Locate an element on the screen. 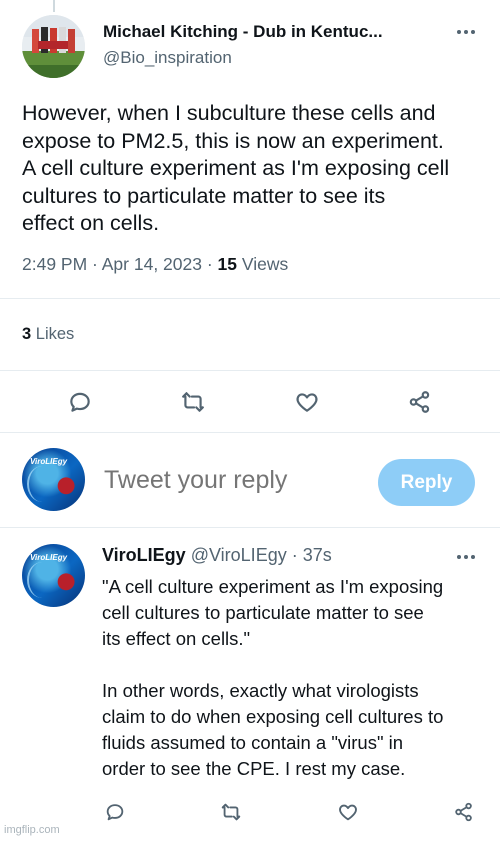  composer-avatar: ViroLIEgy is located at coordinates (53, 479).